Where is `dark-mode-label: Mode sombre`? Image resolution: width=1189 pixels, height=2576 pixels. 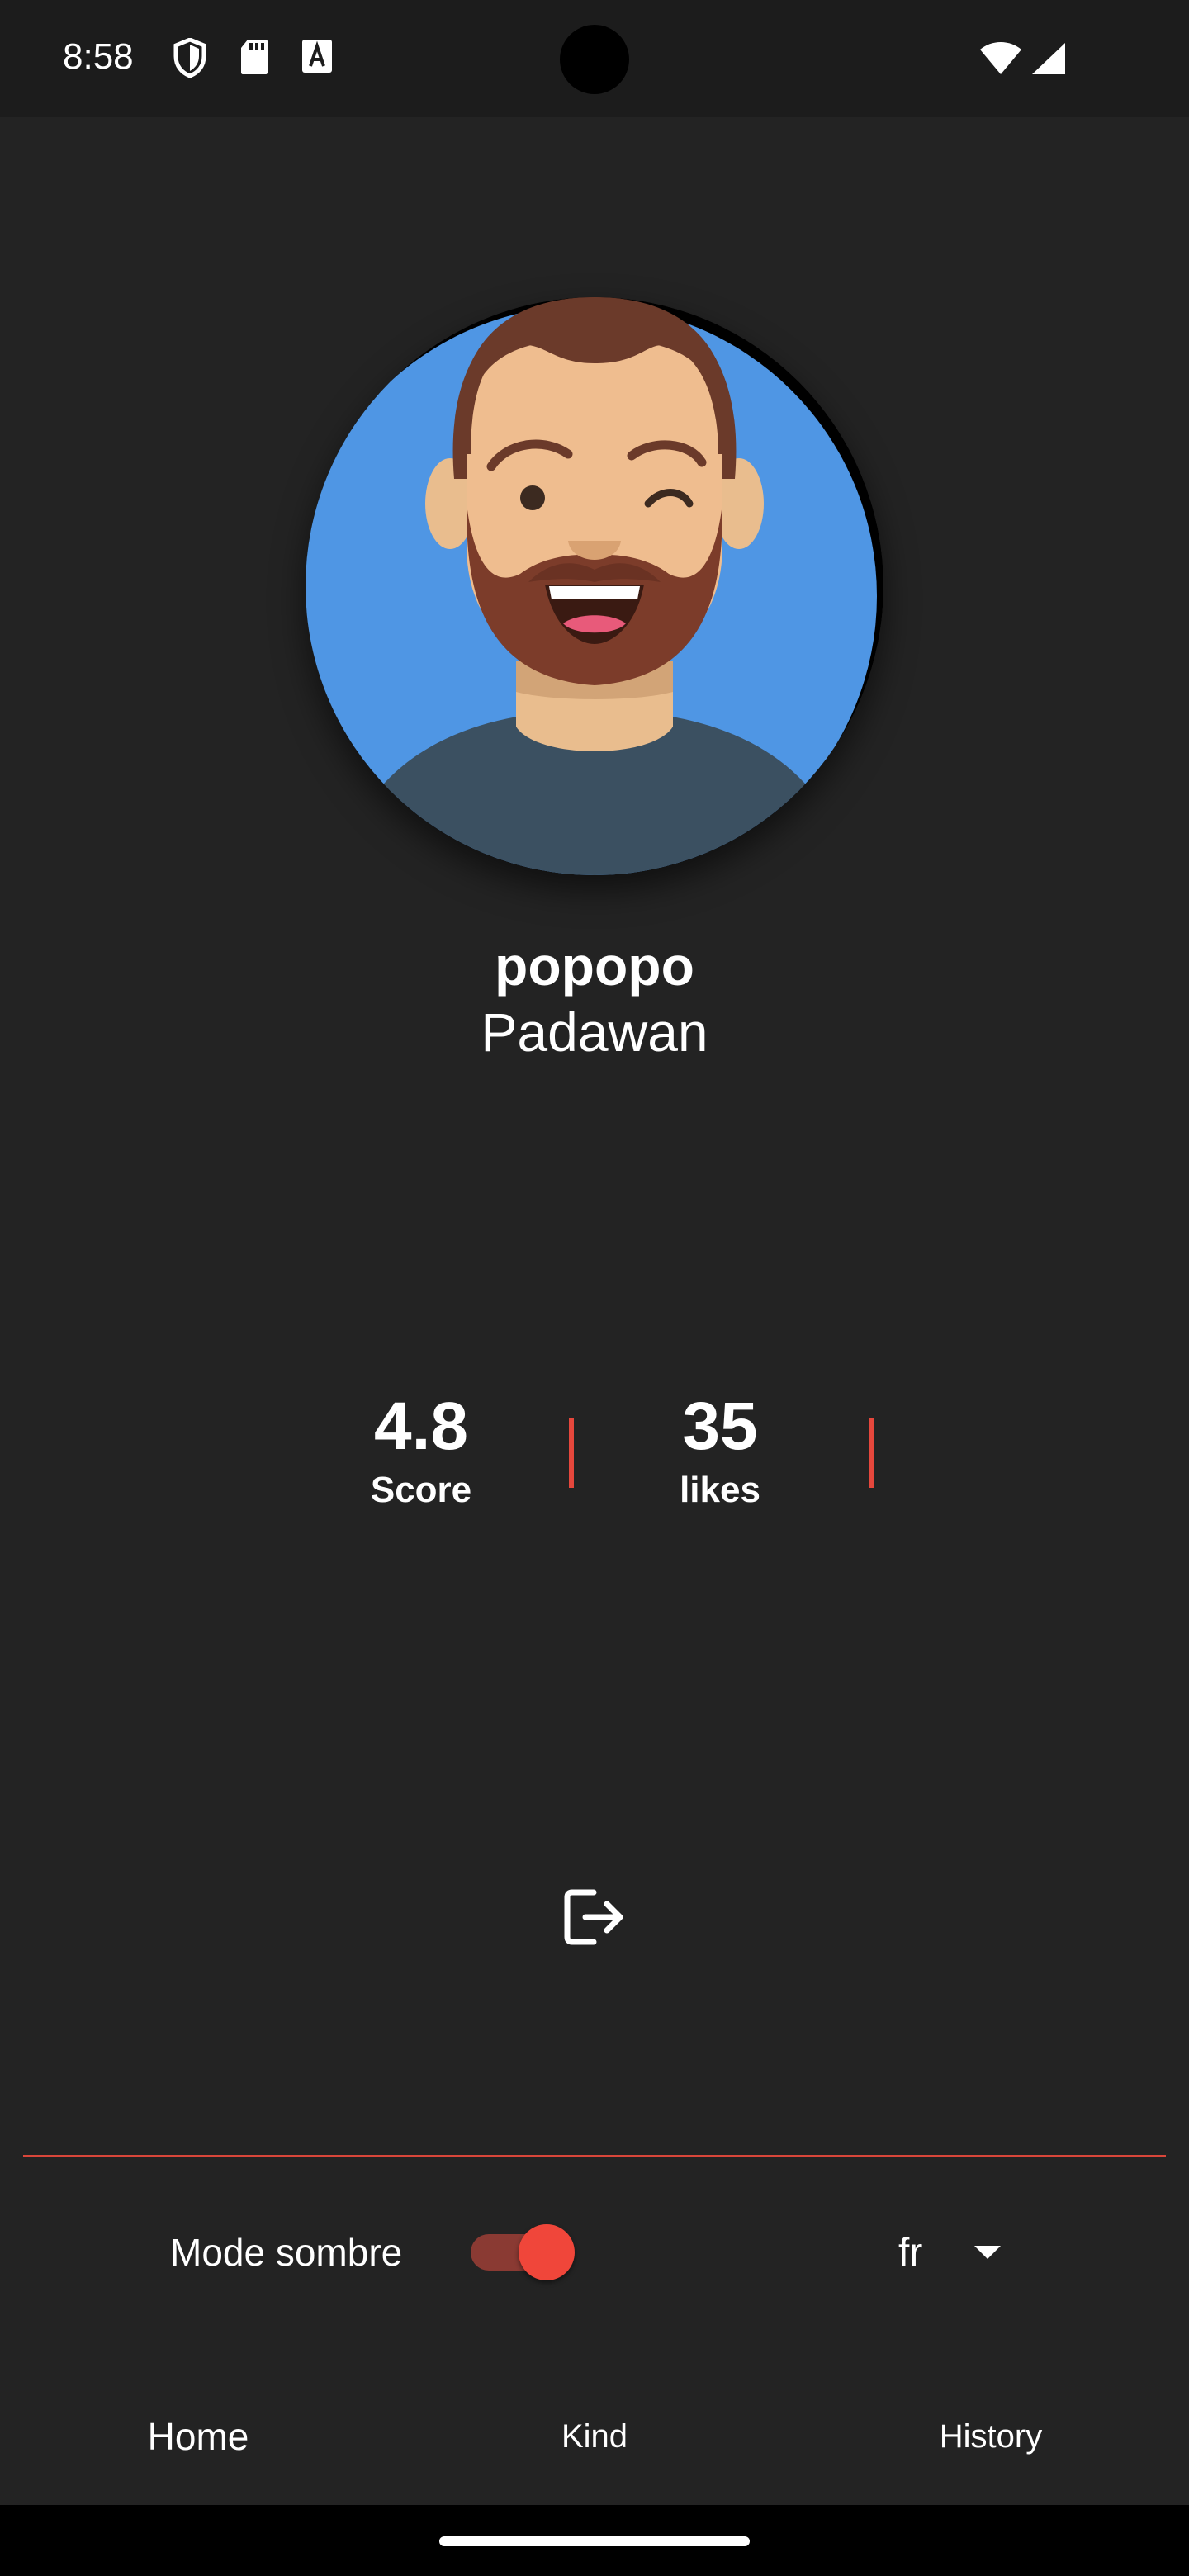 dark-mode-label: Mode sombre is located at coordinates (286, 2252).